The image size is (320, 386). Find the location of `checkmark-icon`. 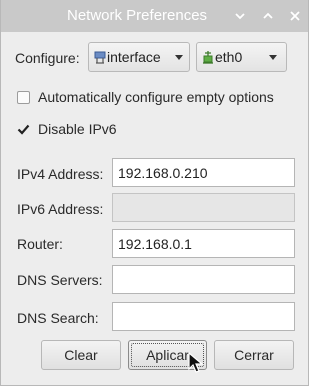

checkmark-icon is located at coordinates (23, 129).